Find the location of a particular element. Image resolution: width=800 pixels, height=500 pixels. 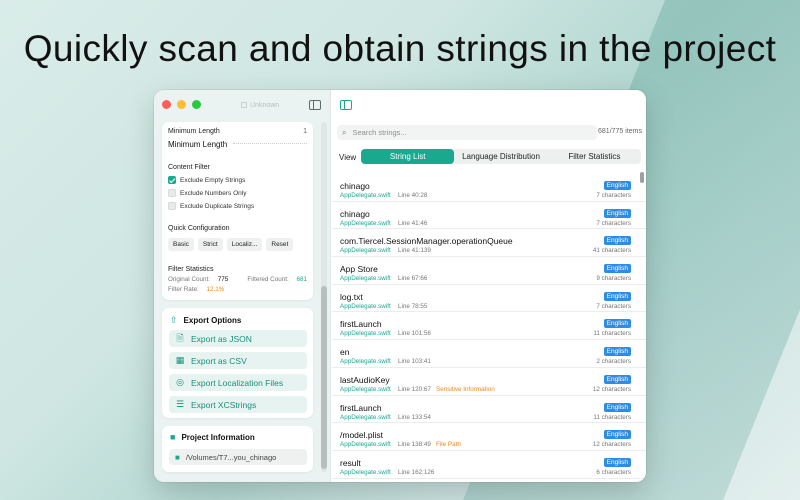

line-number: Line 67:66 is located at coordinates (413, 279).